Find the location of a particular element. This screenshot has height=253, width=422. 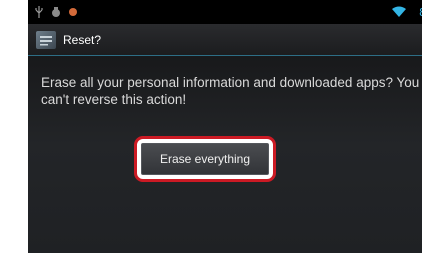

wifi-icon is located at coordinates (399, 12).